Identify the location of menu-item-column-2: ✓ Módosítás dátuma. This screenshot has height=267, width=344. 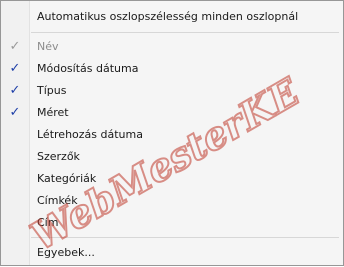
(172, 68).